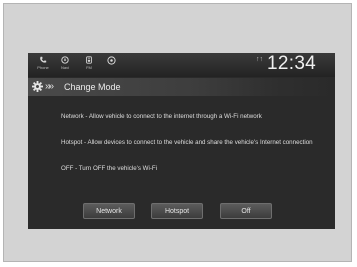  I want to click on app-button, so click(111, 65).